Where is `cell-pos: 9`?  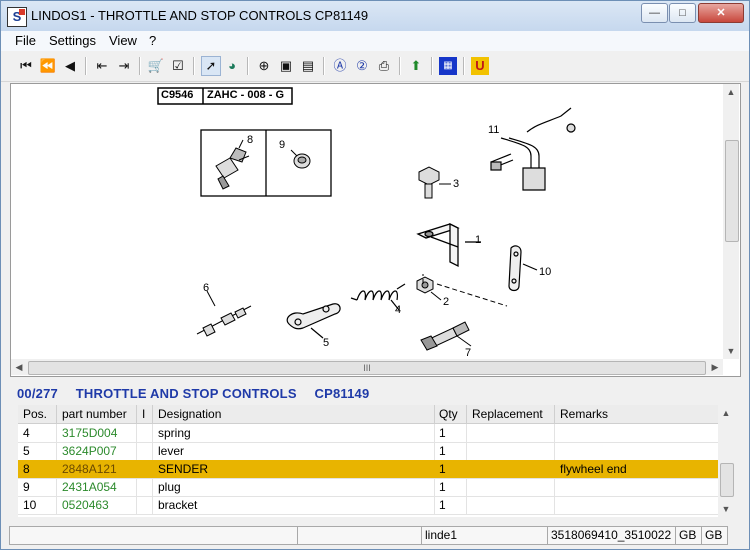 cell-pos: 9 is located at coordinates (26, 487).